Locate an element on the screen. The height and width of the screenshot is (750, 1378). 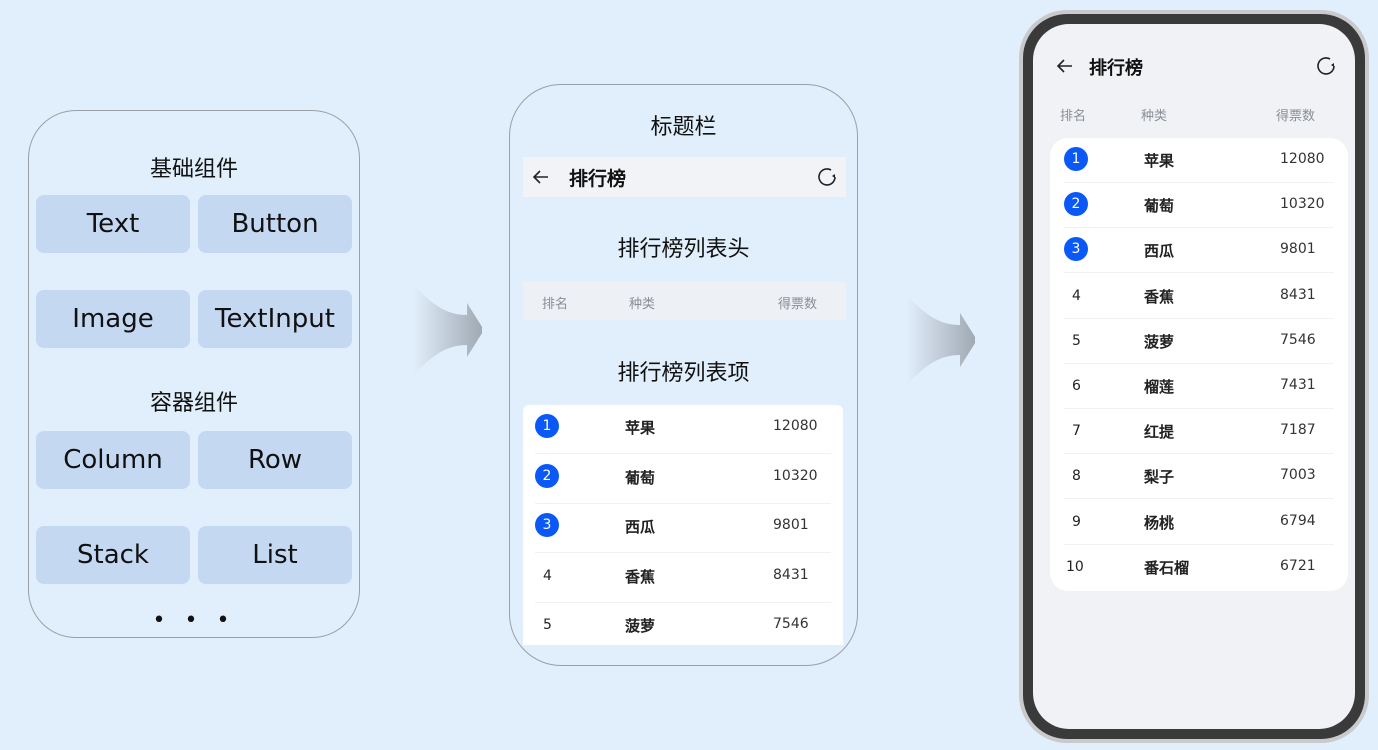
rank-number: 9 is located at coordinates (1076, 521).